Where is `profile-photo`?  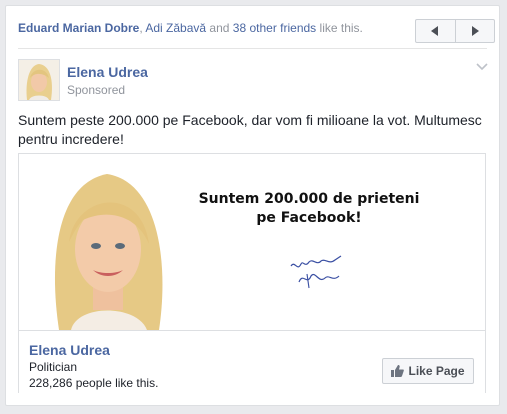 profile-photo is located at coordinates (39, 80).